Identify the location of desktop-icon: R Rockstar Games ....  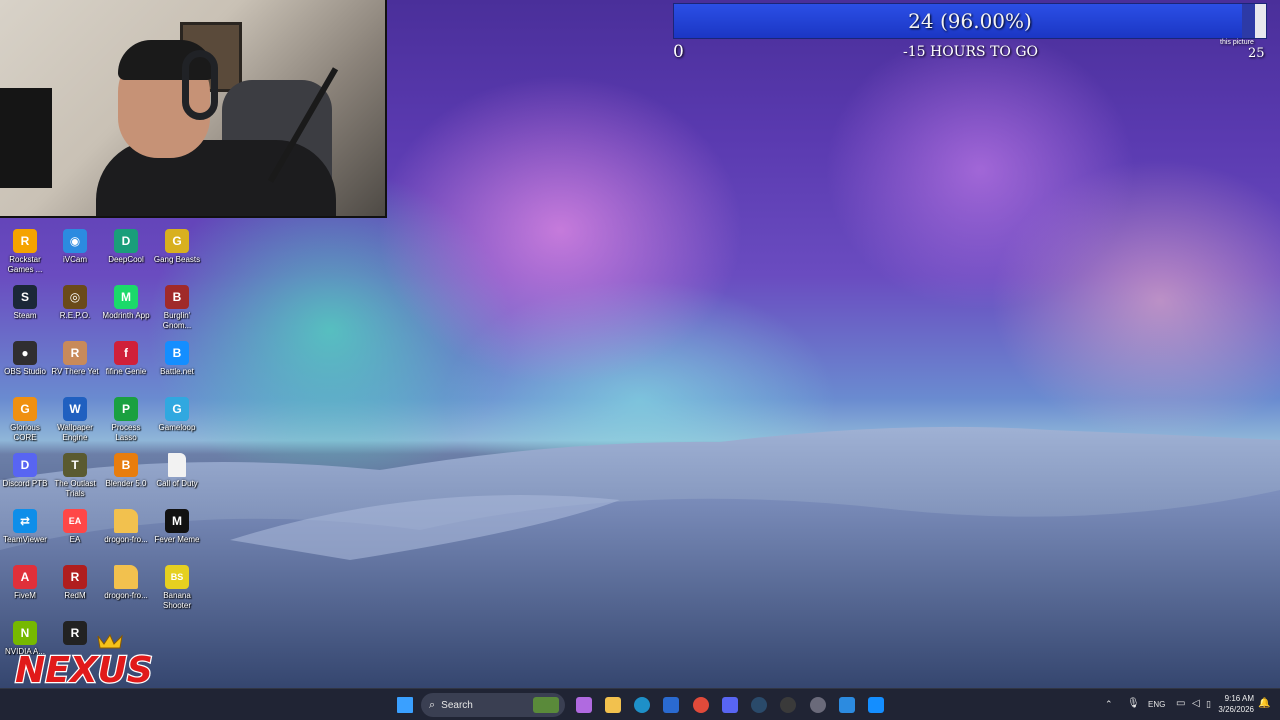
(25, 252).